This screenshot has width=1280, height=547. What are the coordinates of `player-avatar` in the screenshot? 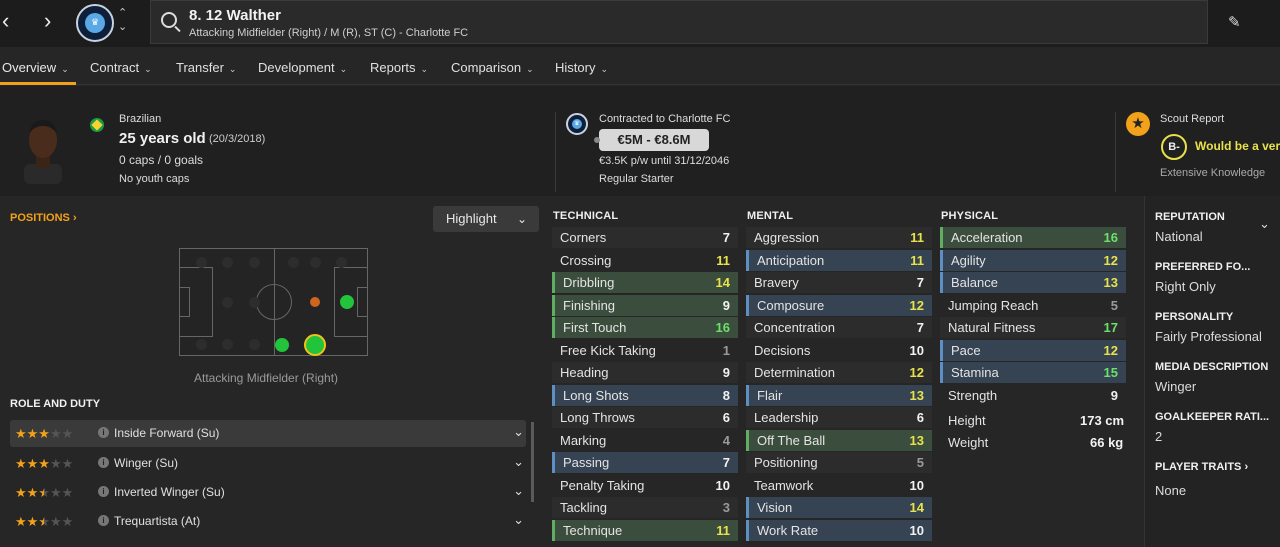 It's located at (43, 152).